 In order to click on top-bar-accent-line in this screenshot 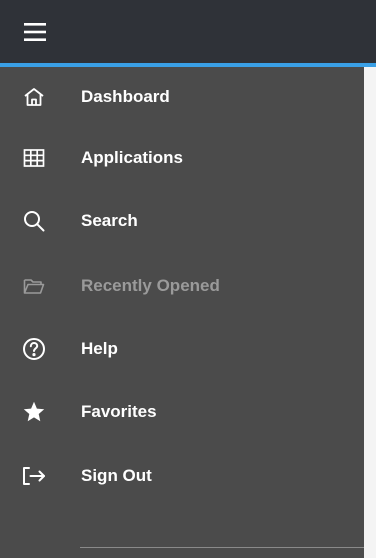, I will do `click(188, 65)`.